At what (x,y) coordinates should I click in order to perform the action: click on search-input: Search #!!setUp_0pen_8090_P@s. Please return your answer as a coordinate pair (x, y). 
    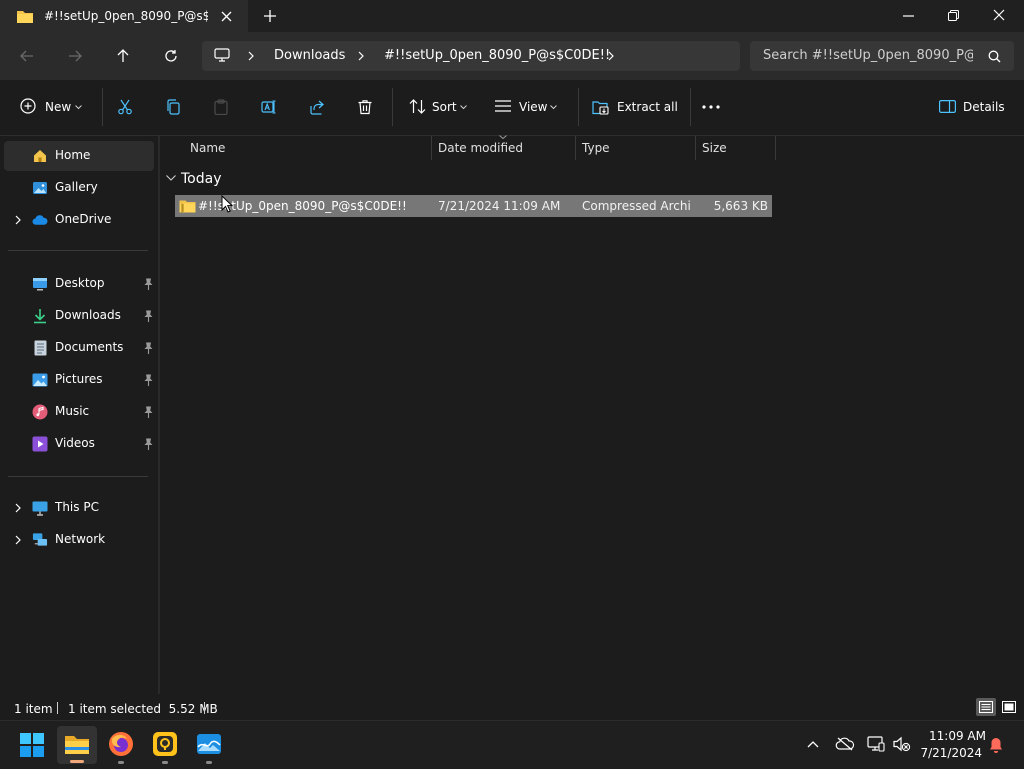
    Looking at the image, I should click on (882, 56).